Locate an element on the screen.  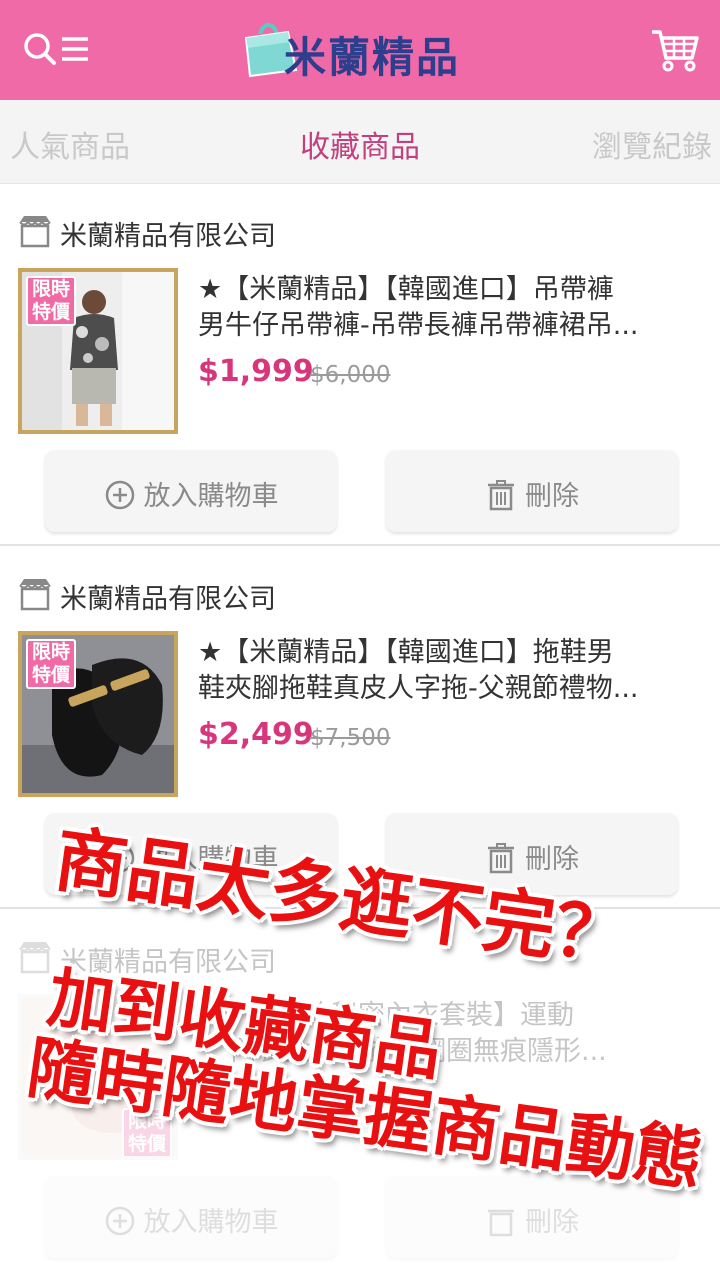
product-price: $2,499 is located at coordinates (256, 734).